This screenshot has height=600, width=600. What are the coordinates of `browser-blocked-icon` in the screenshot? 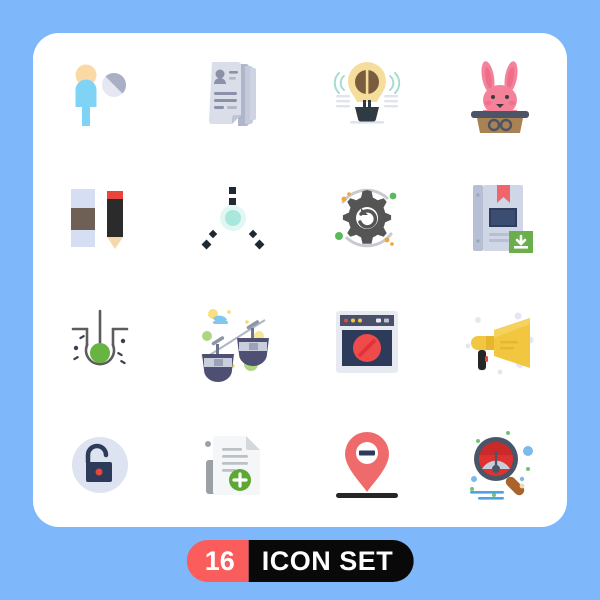 It's located at (366, 341).